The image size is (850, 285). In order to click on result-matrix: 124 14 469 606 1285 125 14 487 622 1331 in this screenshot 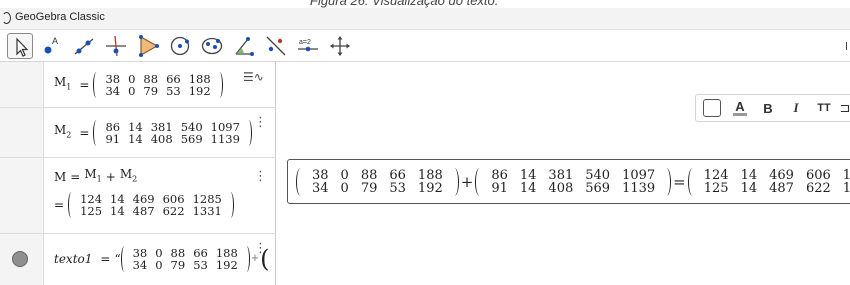, I will do `click(768, 181)`.